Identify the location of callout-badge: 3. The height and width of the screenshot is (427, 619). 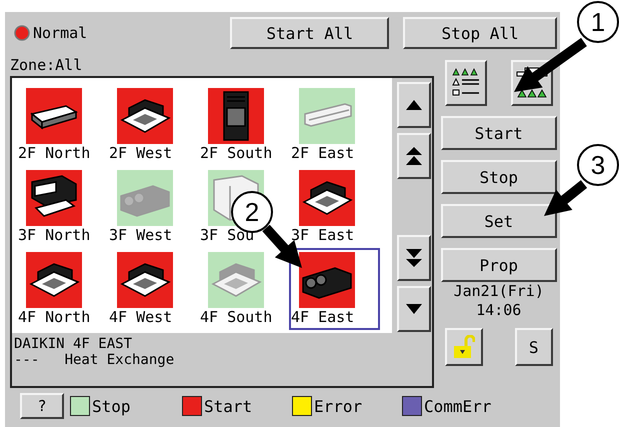
(598, 165).